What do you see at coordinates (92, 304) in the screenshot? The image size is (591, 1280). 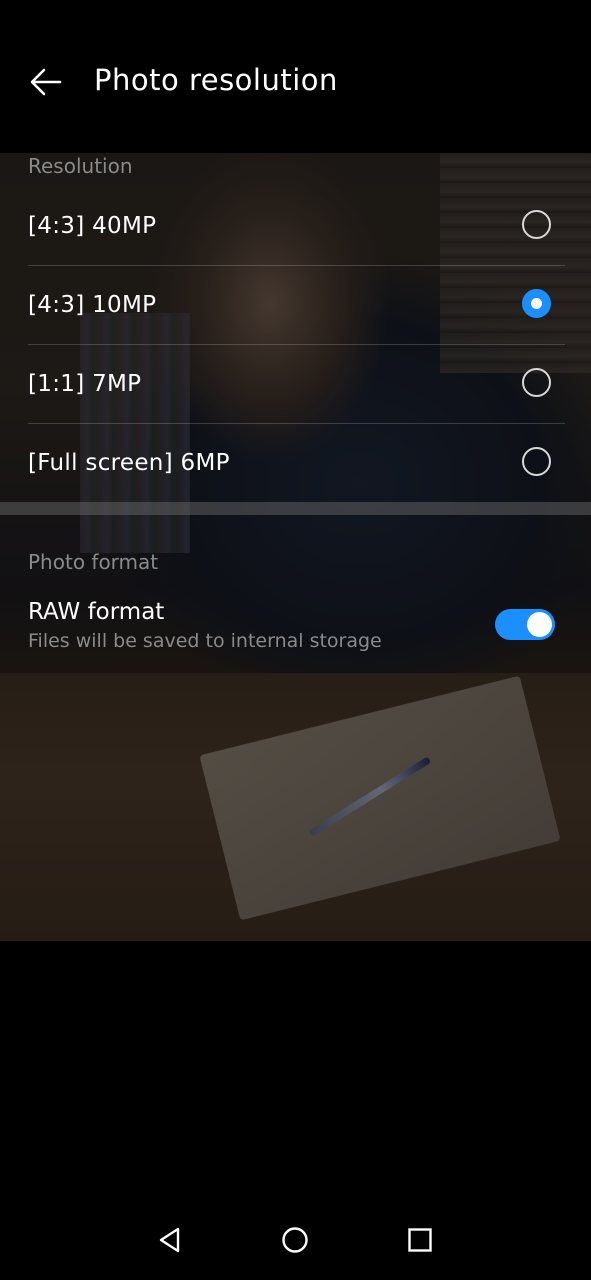 I see `option-label: [4:3] 10MP` at bounding box center [92, 304].